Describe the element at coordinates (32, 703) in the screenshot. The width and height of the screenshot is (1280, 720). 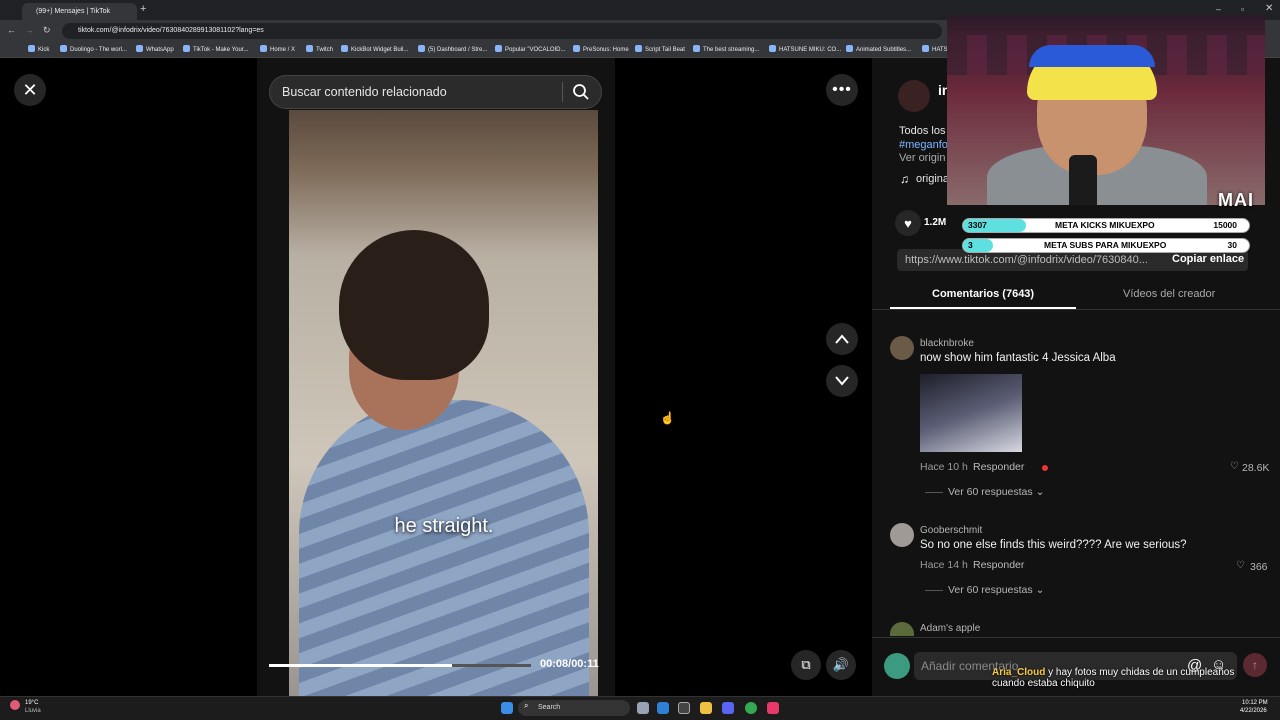
I see `weather-temp: 19°C` at that location.